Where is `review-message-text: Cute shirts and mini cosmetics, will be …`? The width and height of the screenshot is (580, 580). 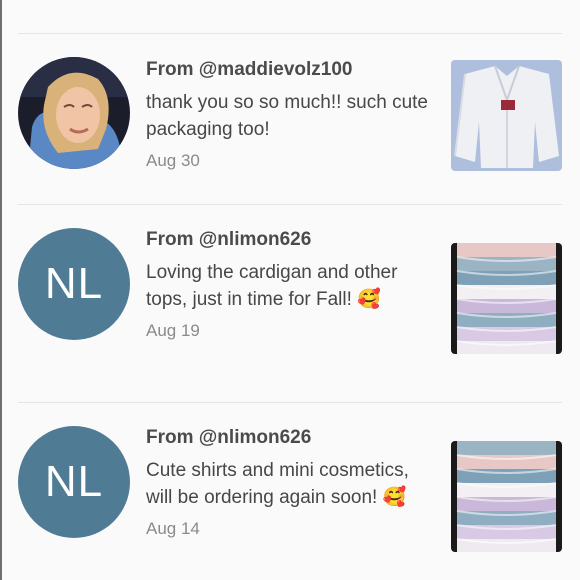 review-message-text: Cute shirts and mini cosmetics, will be … is located at coordinates (277, 484).